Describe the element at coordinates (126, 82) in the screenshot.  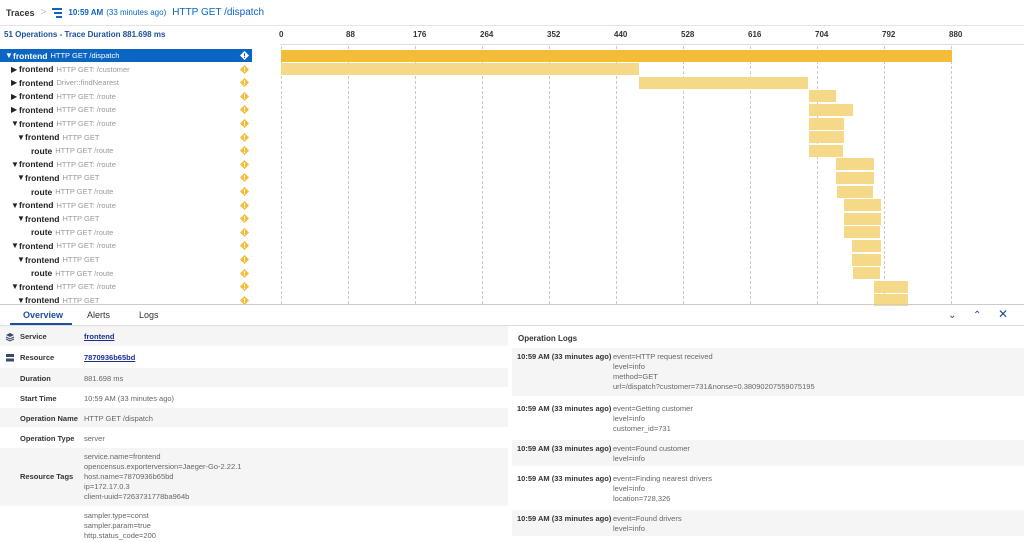
I see `span-row: ▶ frontend Driver::findNearest` at that location.